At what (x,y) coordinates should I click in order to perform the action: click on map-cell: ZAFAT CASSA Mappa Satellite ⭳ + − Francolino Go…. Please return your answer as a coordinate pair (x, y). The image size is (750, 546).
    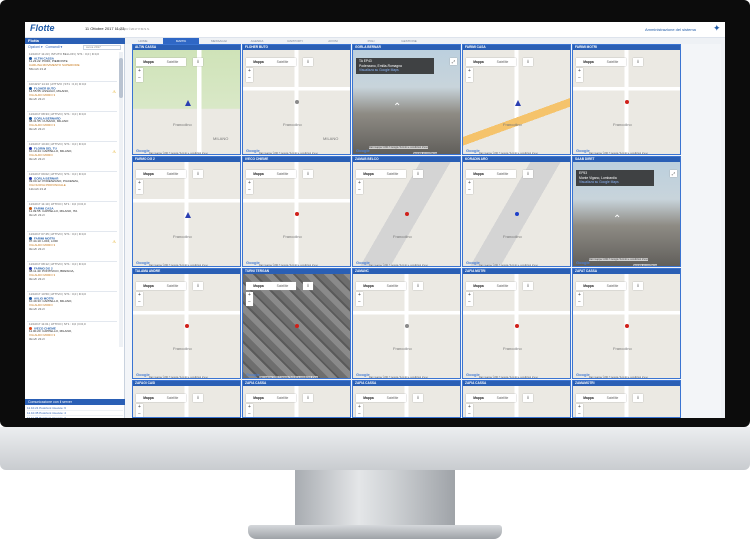
    Looking at the image, I should click on (626, 323).